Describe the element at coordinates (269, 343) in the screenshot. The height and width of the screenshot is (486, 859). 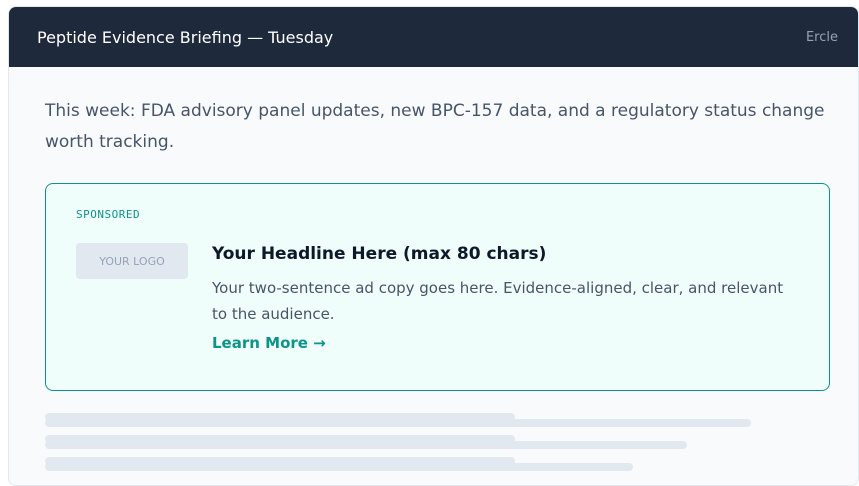
I see `learn-more-link: Learn More →` at that location.